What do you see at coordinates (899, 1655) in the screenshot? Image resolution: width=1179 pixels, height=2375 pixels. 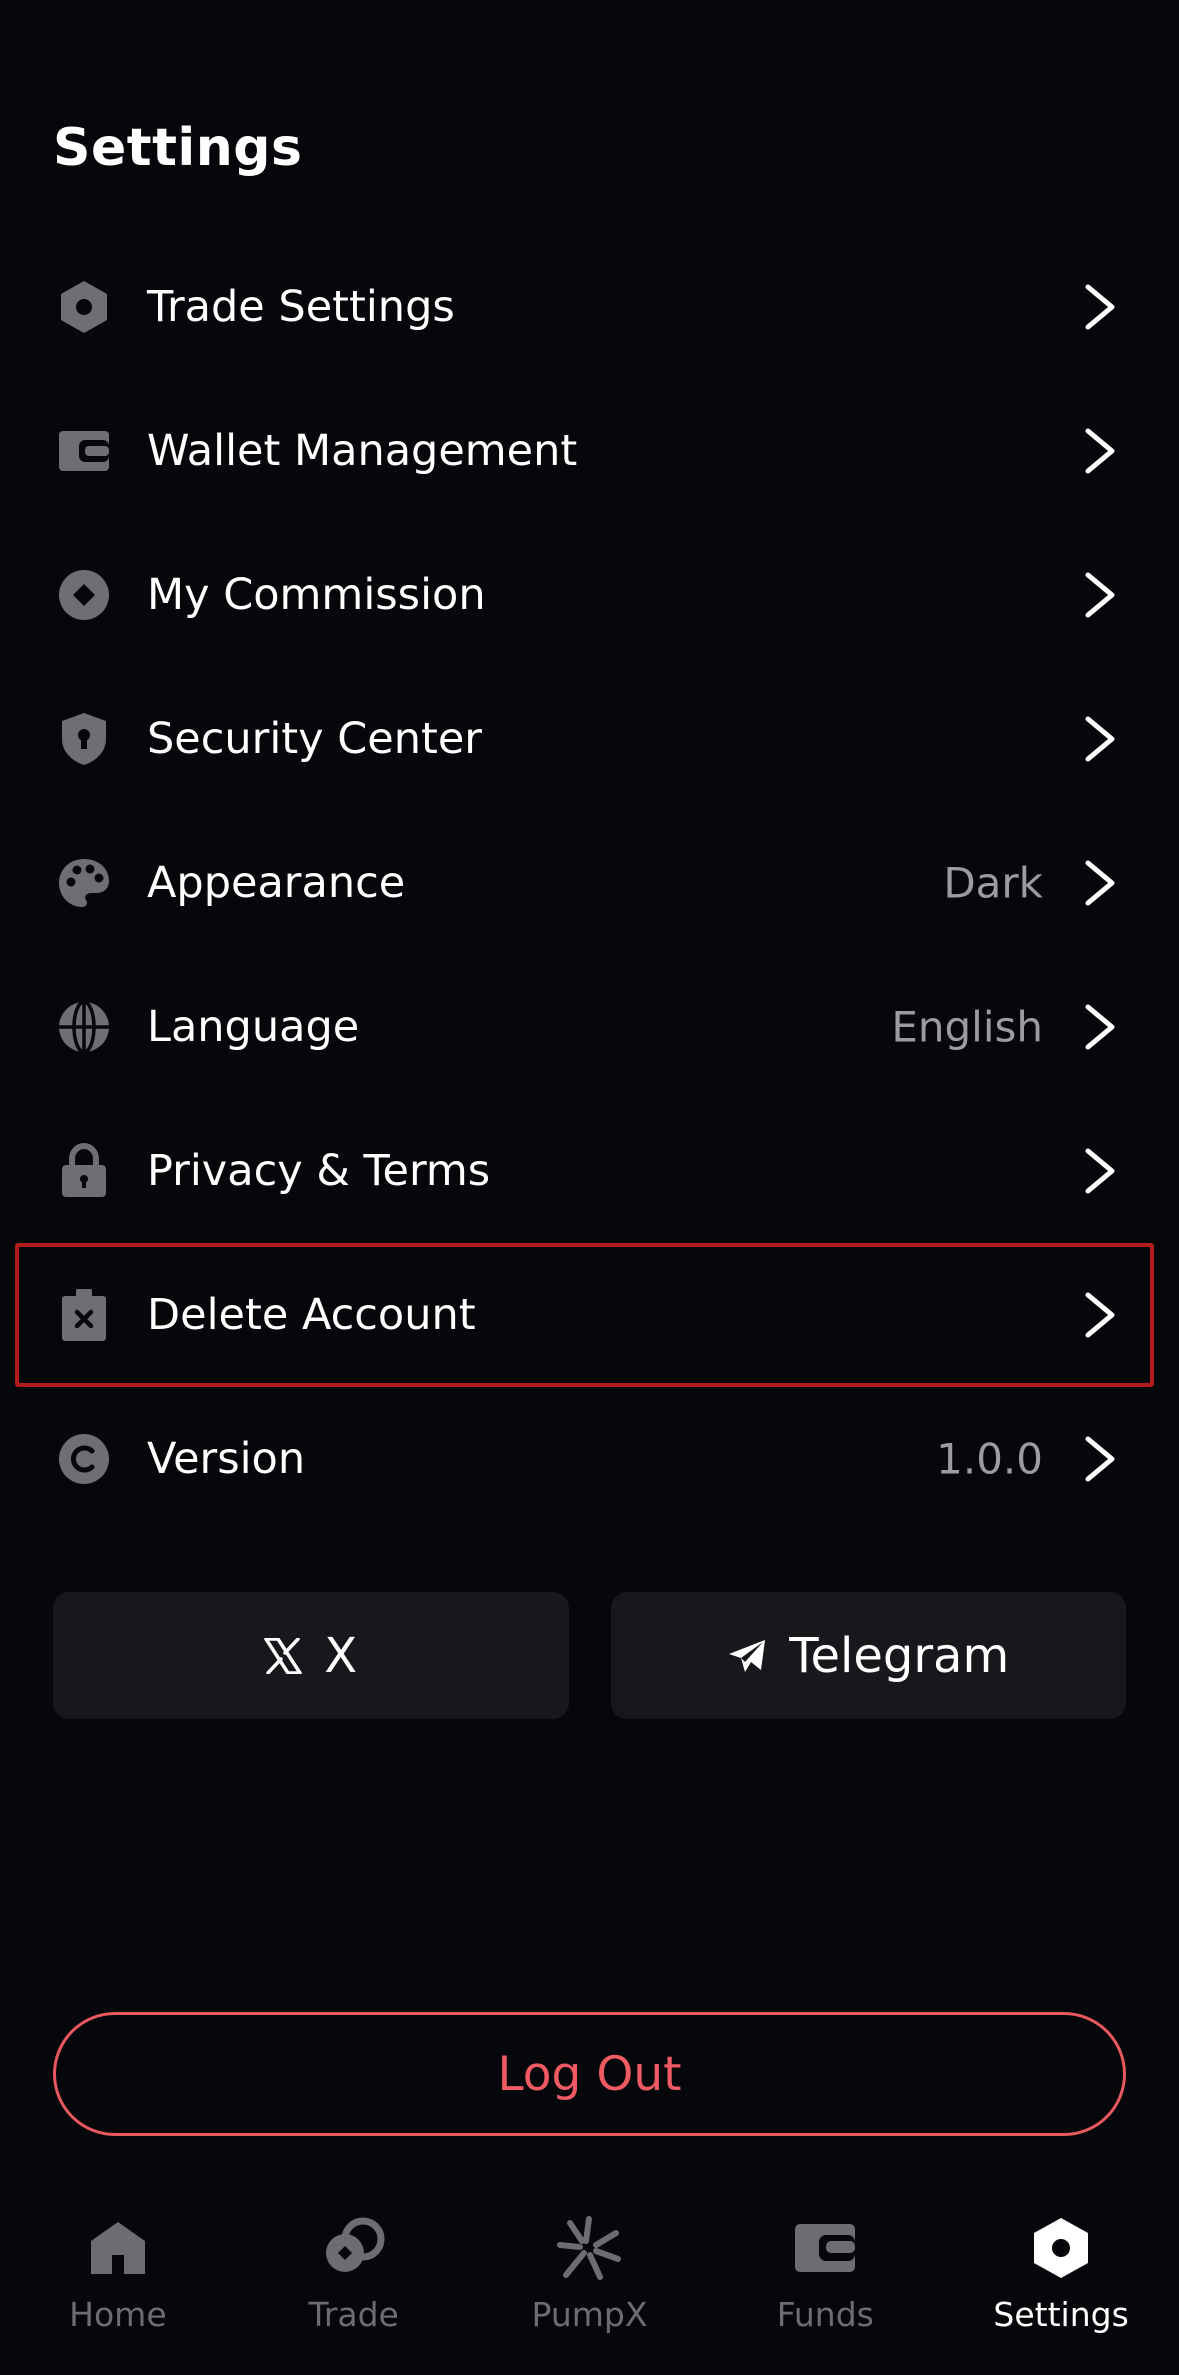 I see `telegram-button-label: Telegram` at bounding box center [899, 1655].